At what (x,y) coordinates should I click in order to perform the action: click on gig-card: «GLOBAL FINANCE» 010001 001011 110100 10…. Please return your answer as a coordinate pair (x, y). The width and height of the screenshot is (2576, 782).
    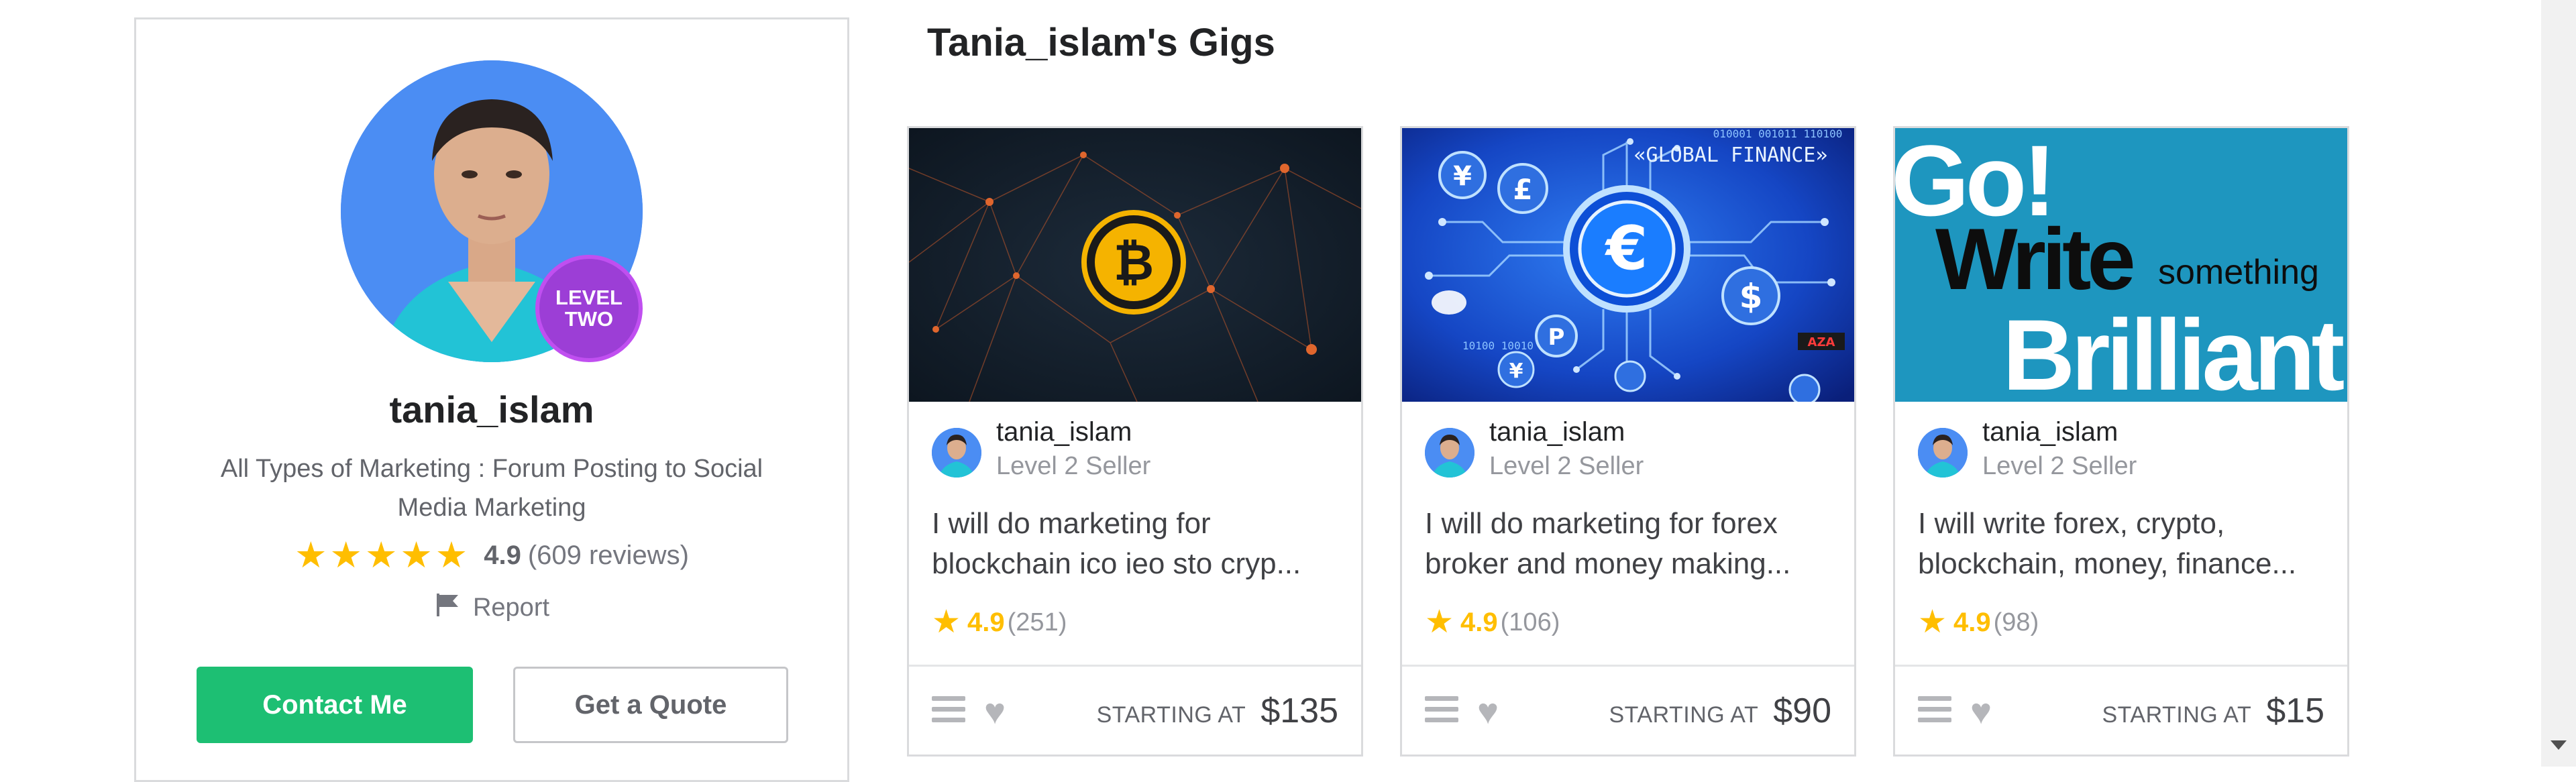
    Looking at the image, I should click on (1628, 441).